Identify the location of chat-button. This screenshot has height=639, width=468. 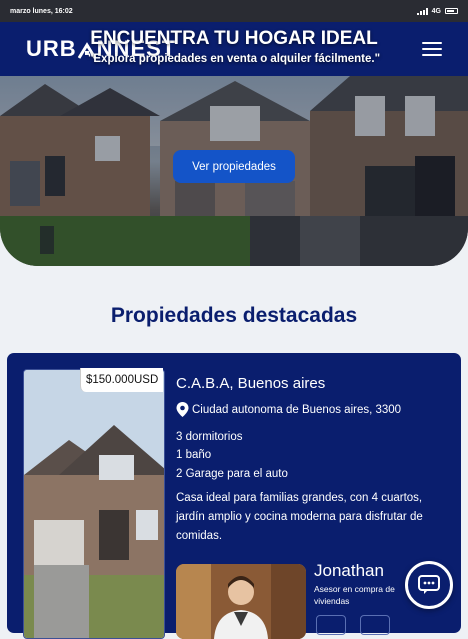
(429, 585).